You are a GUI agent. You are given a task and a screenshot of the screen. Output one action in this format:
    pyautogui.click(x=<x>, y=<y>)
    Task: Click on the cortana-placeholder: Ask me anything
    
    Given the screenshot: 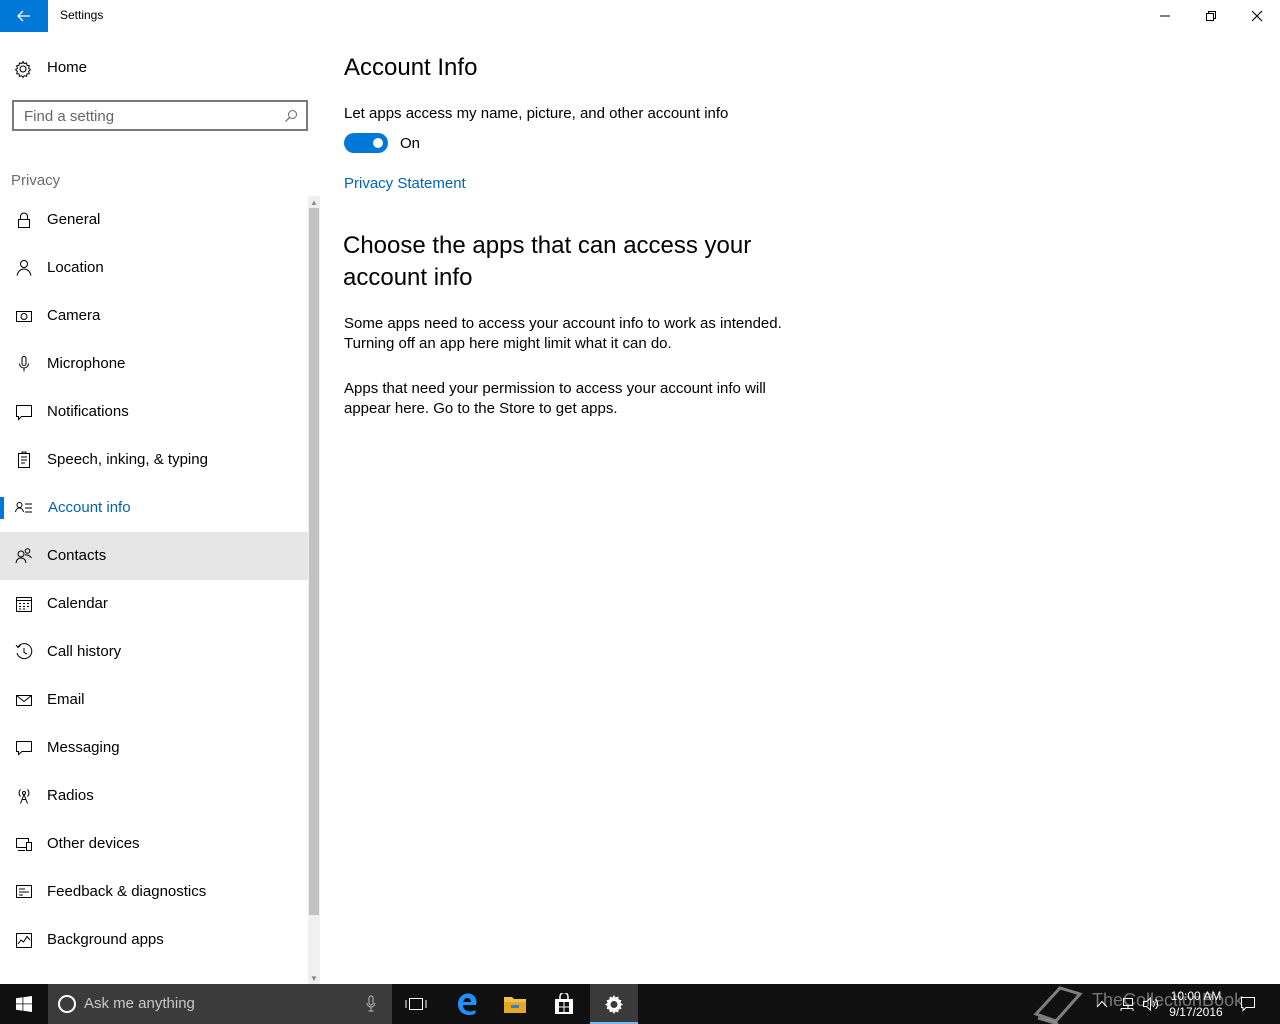 What is the action you would take?
    pyautogui.click(x=139, y=1003)
    